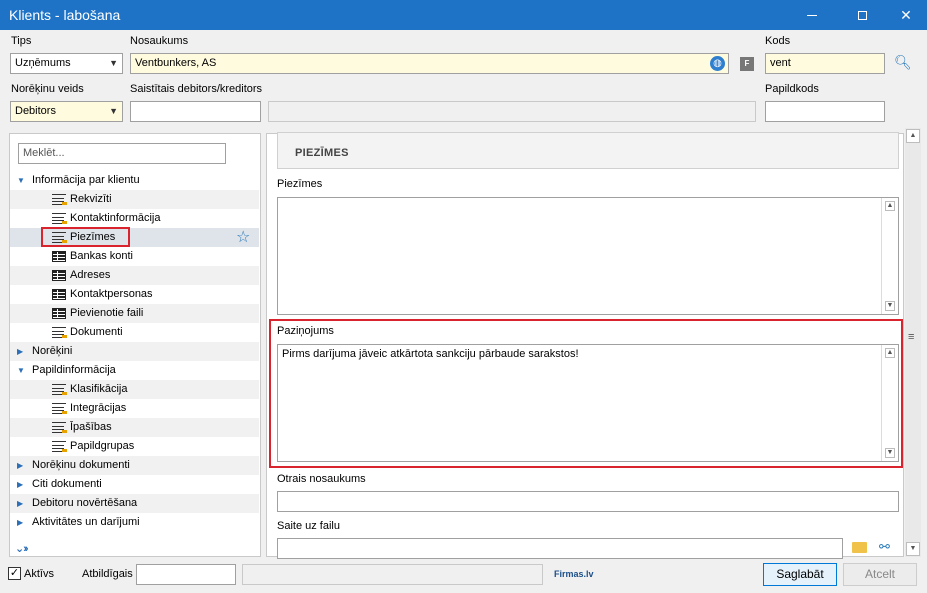 Image resolution: width=927 pixels, height=593 pixels. I want to click on tree-item: ▶ Citi dokumenti, so click(134, 484).